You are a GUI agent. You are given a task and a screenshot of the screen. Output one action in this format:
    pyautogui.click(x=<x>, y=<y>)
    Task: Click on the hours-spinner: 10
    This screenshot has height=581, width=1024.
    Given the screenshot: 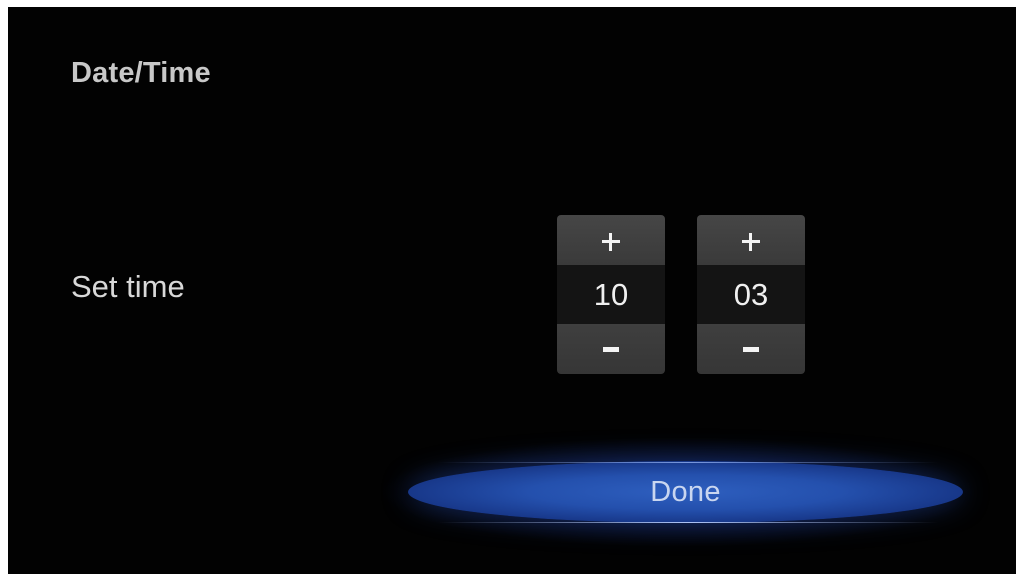 What is the action you would take?
    pyautogui.click(x=611, y=294)
    